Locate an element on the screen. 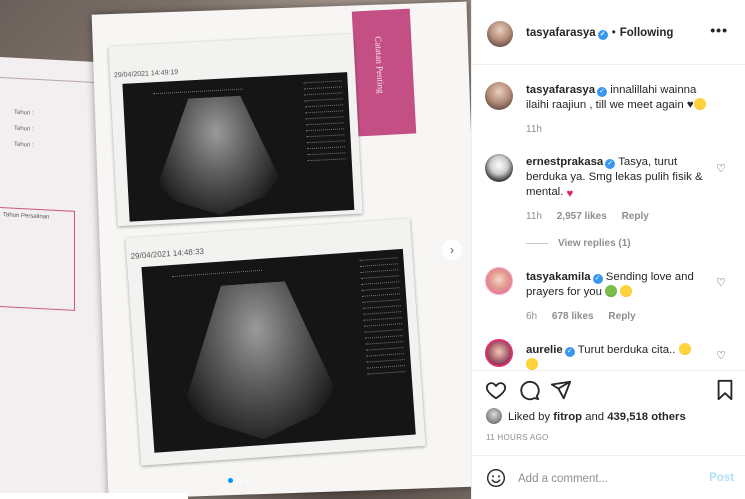 The width and height of the screenshot is (745, 499). comment-body: aurelie ✓ Turut berduka cita.. is located at coordinates (621, 356).